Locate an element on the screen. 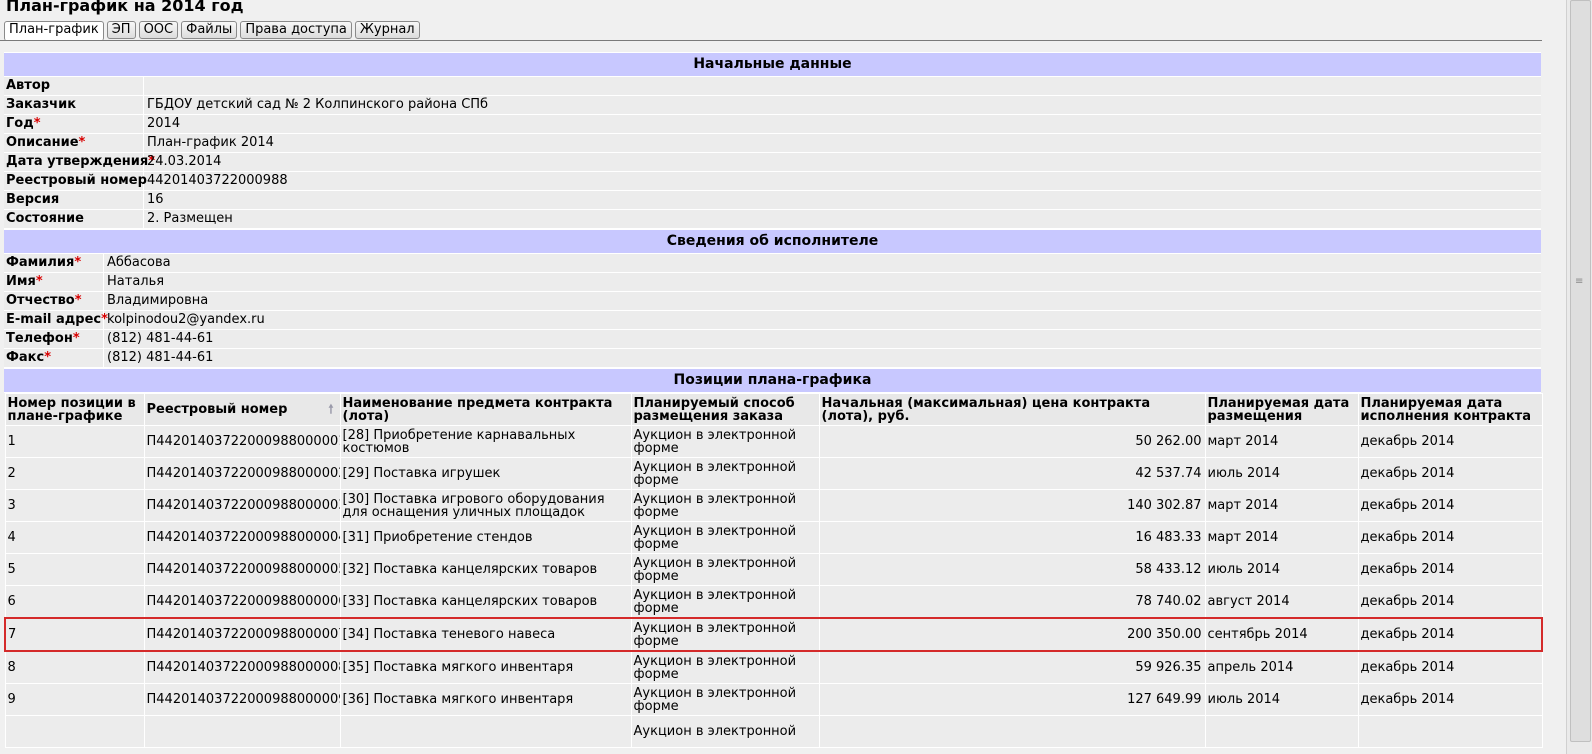 This screenshot has height=754, width=1592. initial-field-row: Версия 16 is located at coordinates (772, 200).